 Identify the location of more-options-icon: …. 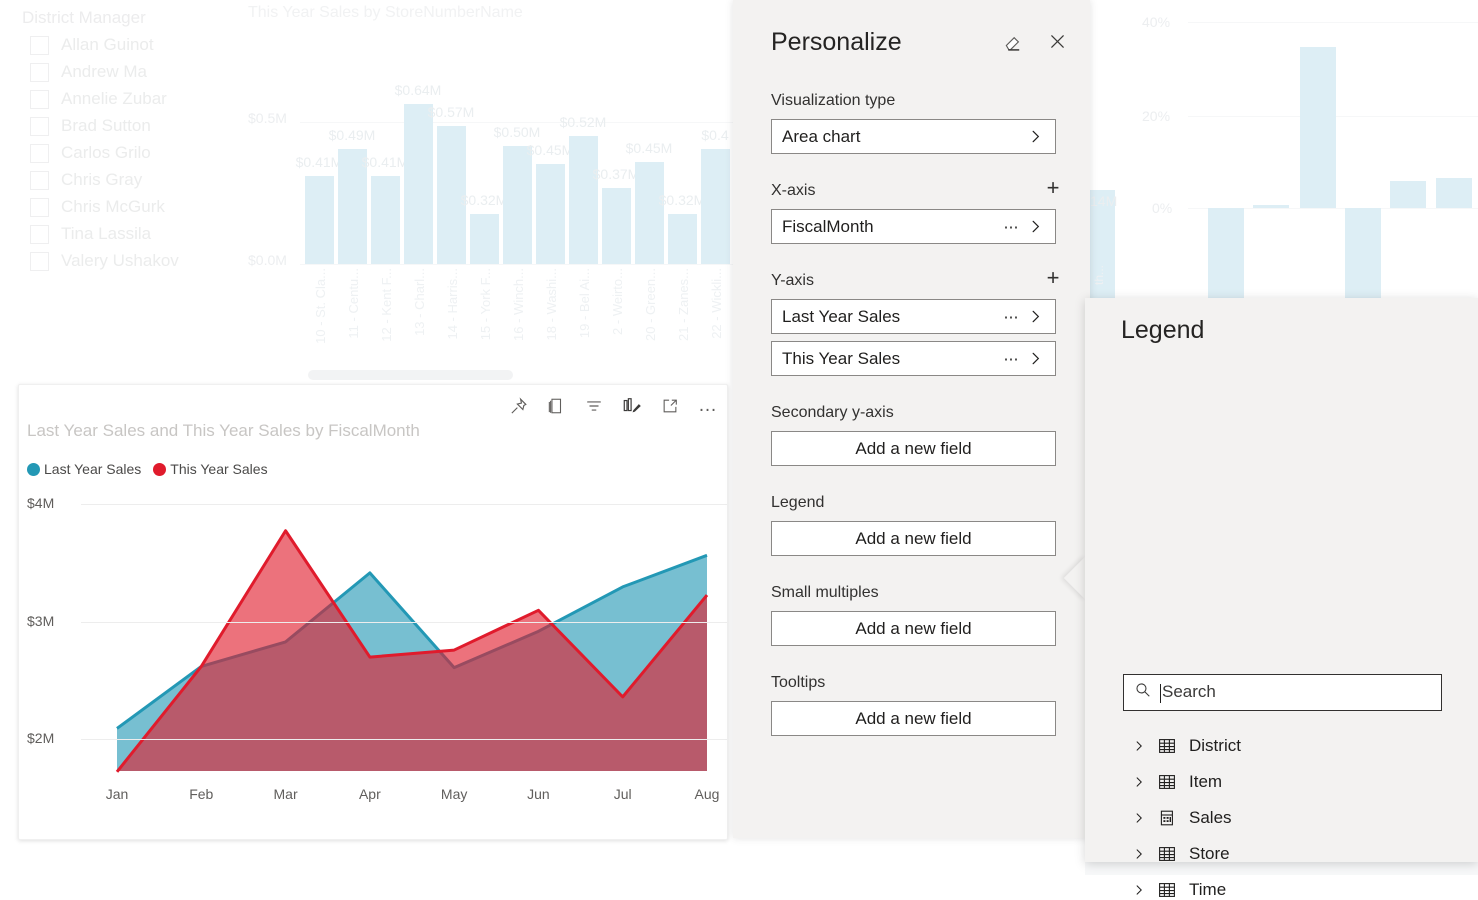
(708, 406).